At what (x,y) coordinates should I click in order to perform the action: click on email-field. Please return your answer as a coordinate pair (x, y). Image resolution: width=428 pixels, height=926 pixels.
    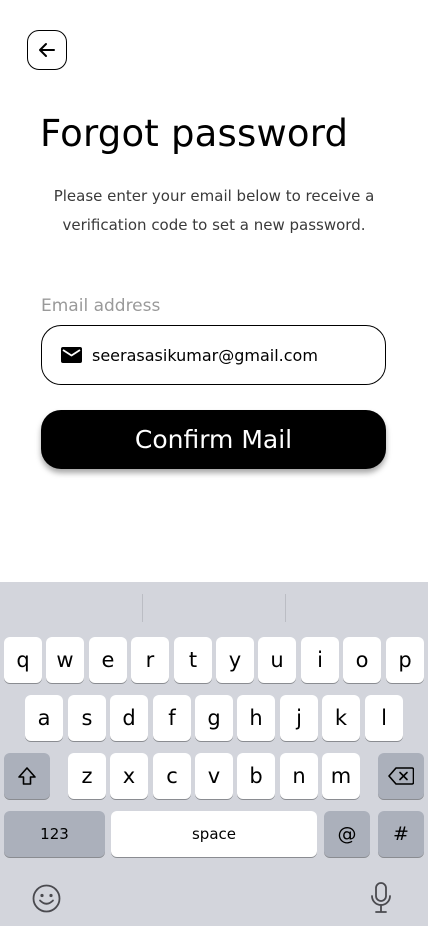
    Looking at the image, I should click on (213, 355).